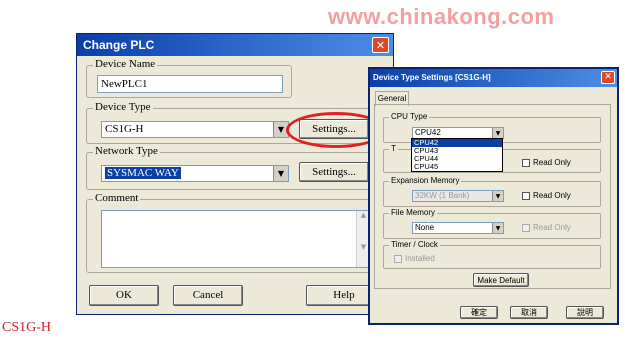 Image resolution: width=625 pixels, height=342 pixels. Describe the element at coordinates (457, 167) in the screenshot. I see `dropdown-option: CPU45` at that location.